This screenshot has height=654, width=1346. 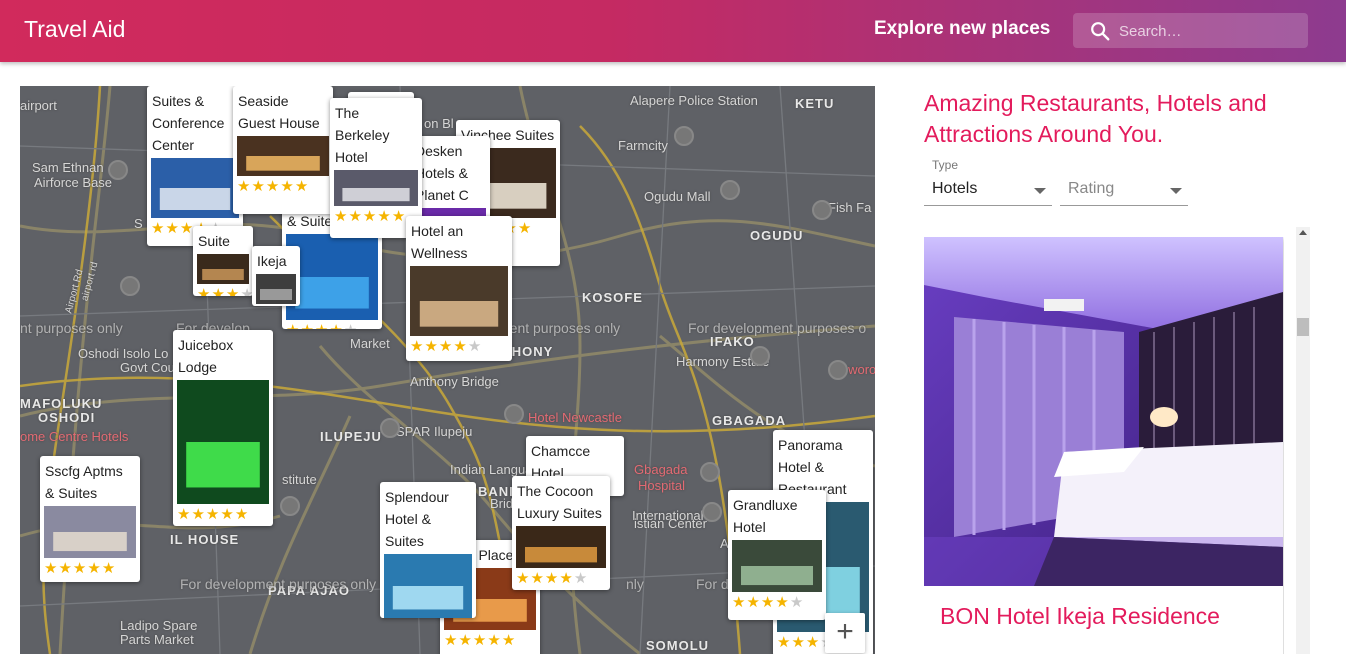 I want to click on rating-select: Rating, so click(x=1124, y=183).